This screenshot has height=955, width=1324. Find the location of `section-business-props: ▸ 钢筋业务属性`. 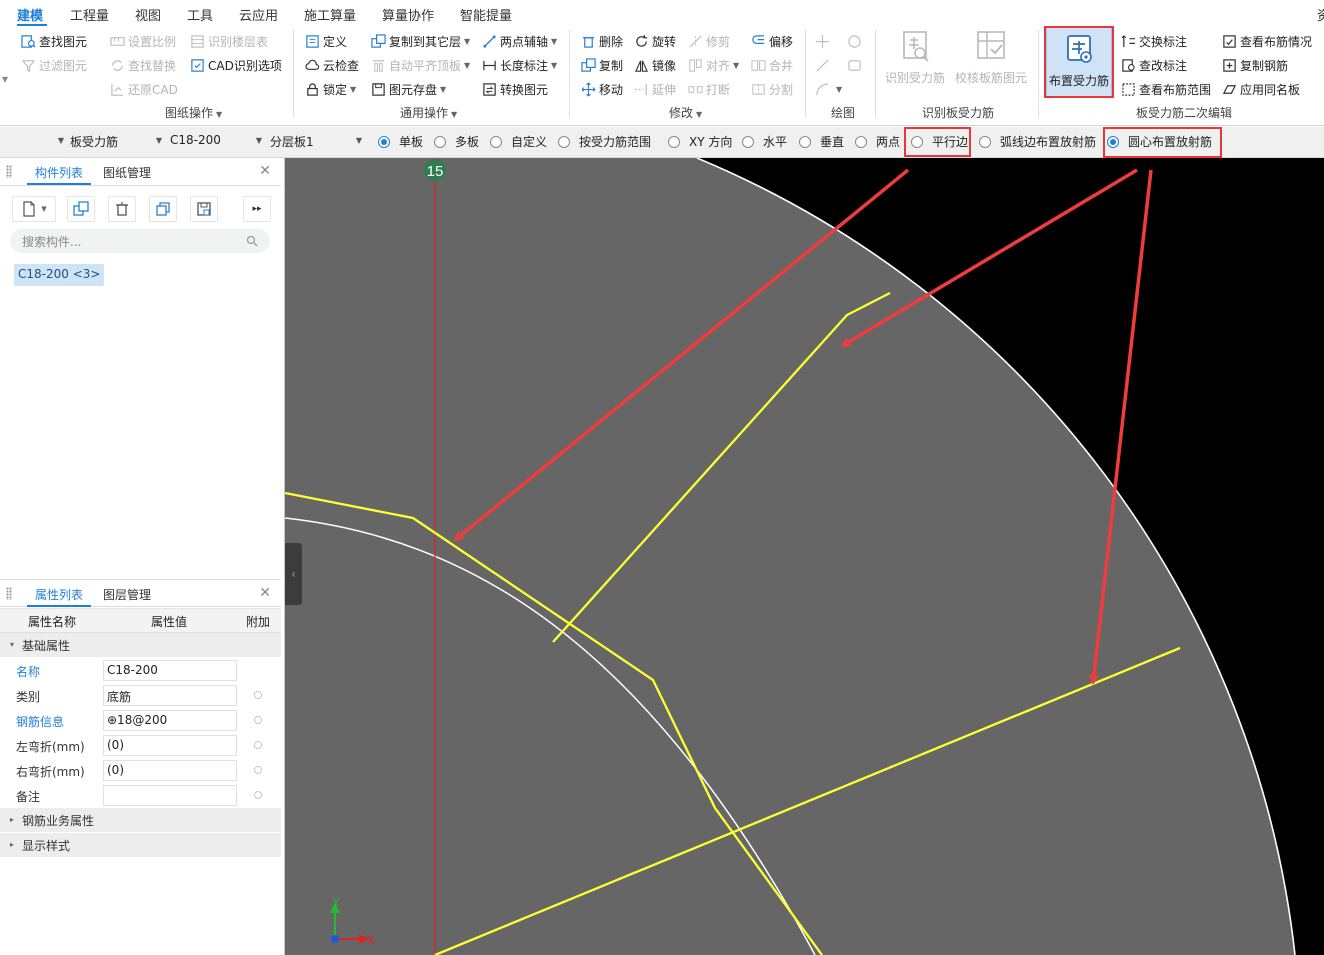

section-business-props: ▸ 钢筋业务属性 is located at coordinates (140, 820).